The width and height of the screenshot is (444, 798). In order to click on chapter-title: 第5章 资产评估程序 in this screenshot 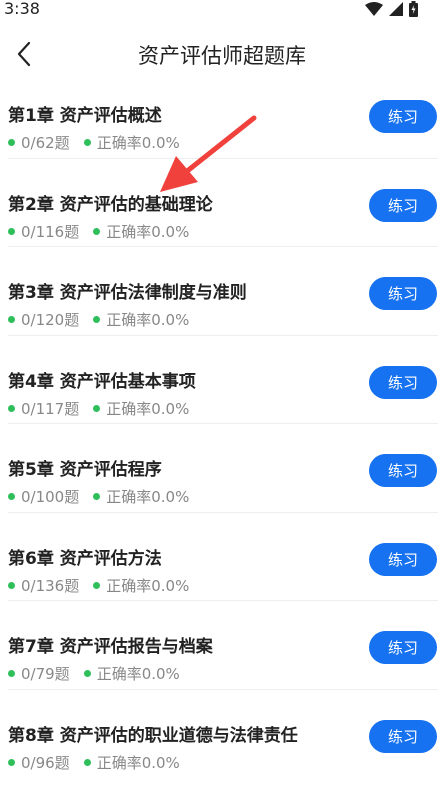, I will do `click(85, 470)`.